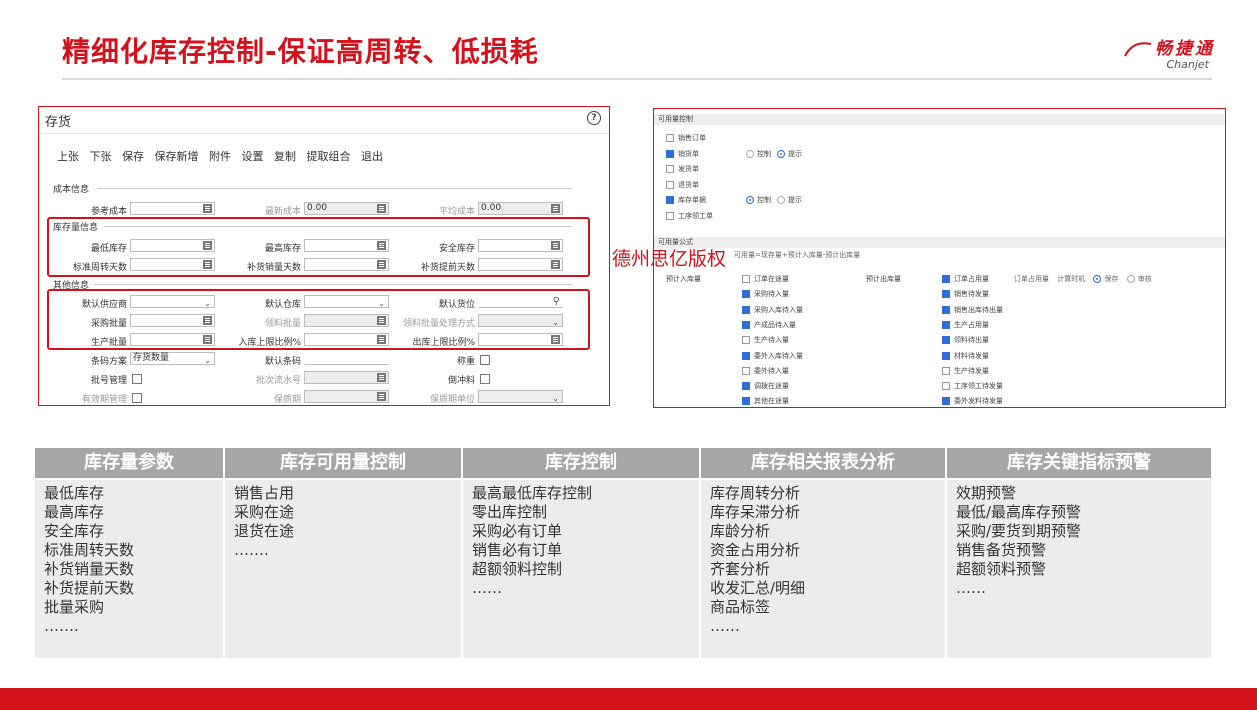 This screenshot has height=710, width=1257. I want to click on list-item: 超额领料控制, so click(517, 569).